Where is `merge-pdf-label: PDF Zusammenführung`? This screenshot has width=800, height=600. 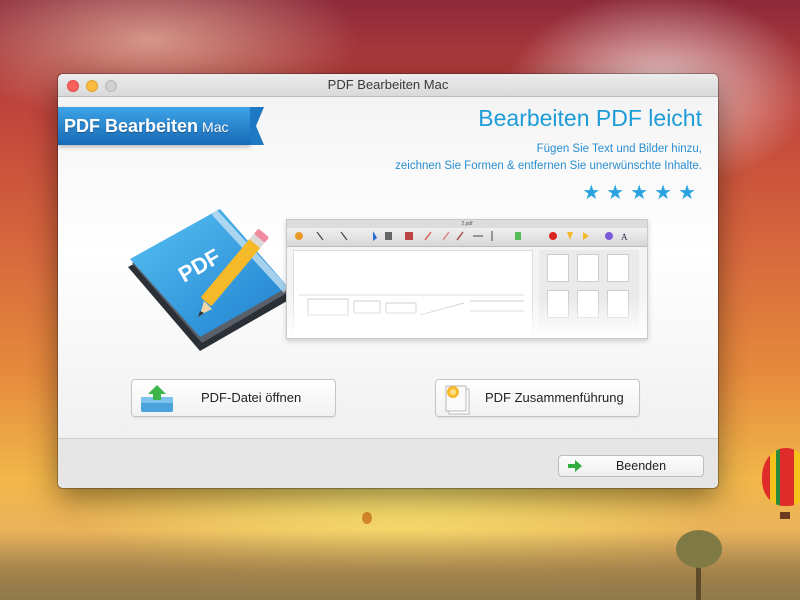 merge-pdf-label: PDF Zusammenführung is located at coordinates (554, 397).